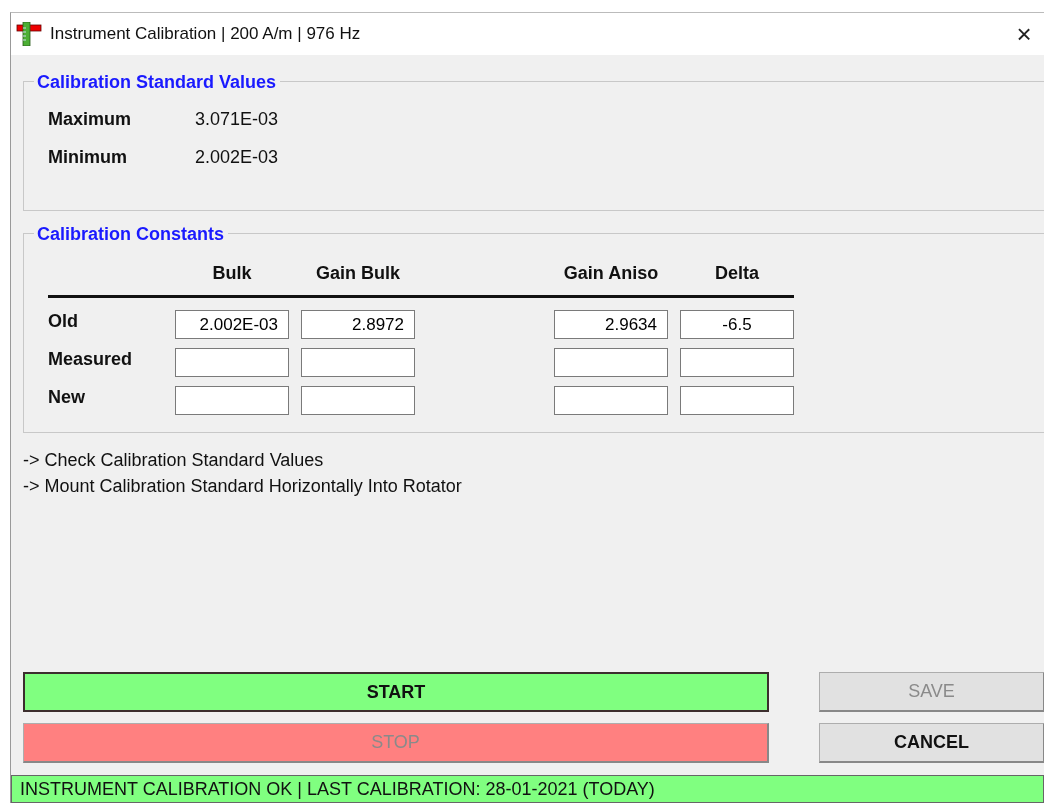 This screenshot has width=1044, height=803. Describe the element at coordinates (243, 486) in the screenshot. I see `instruction-text: -> Mount Calibration Standard Horizontally Into Rotator` at that location.